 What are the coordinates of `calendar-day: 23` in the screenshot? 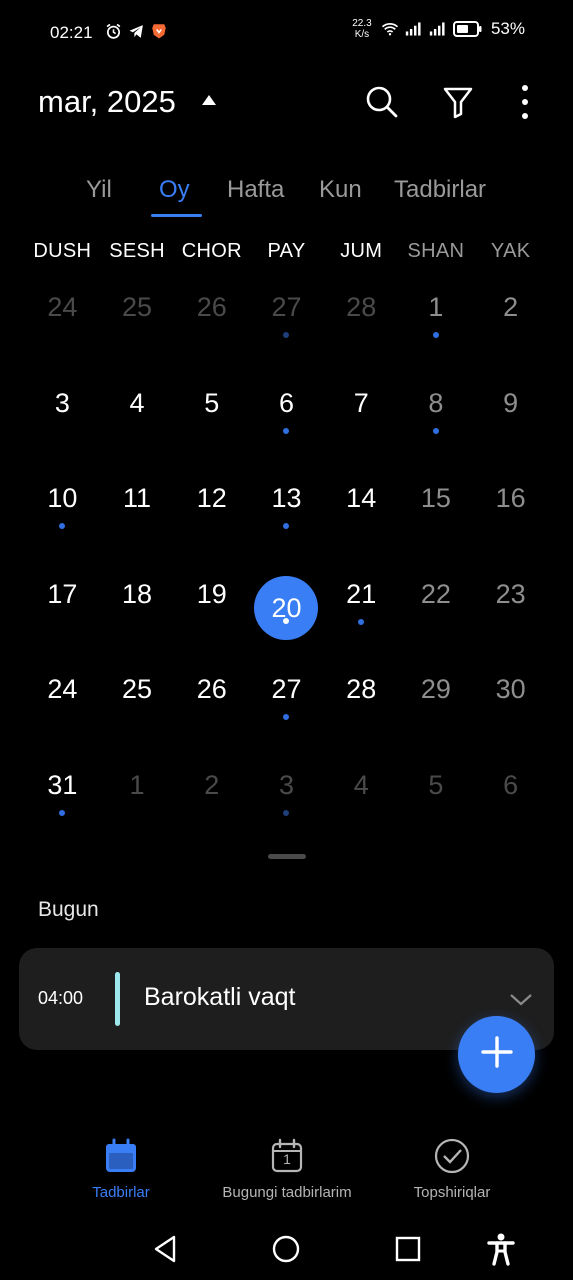 It's located at (510, 606).